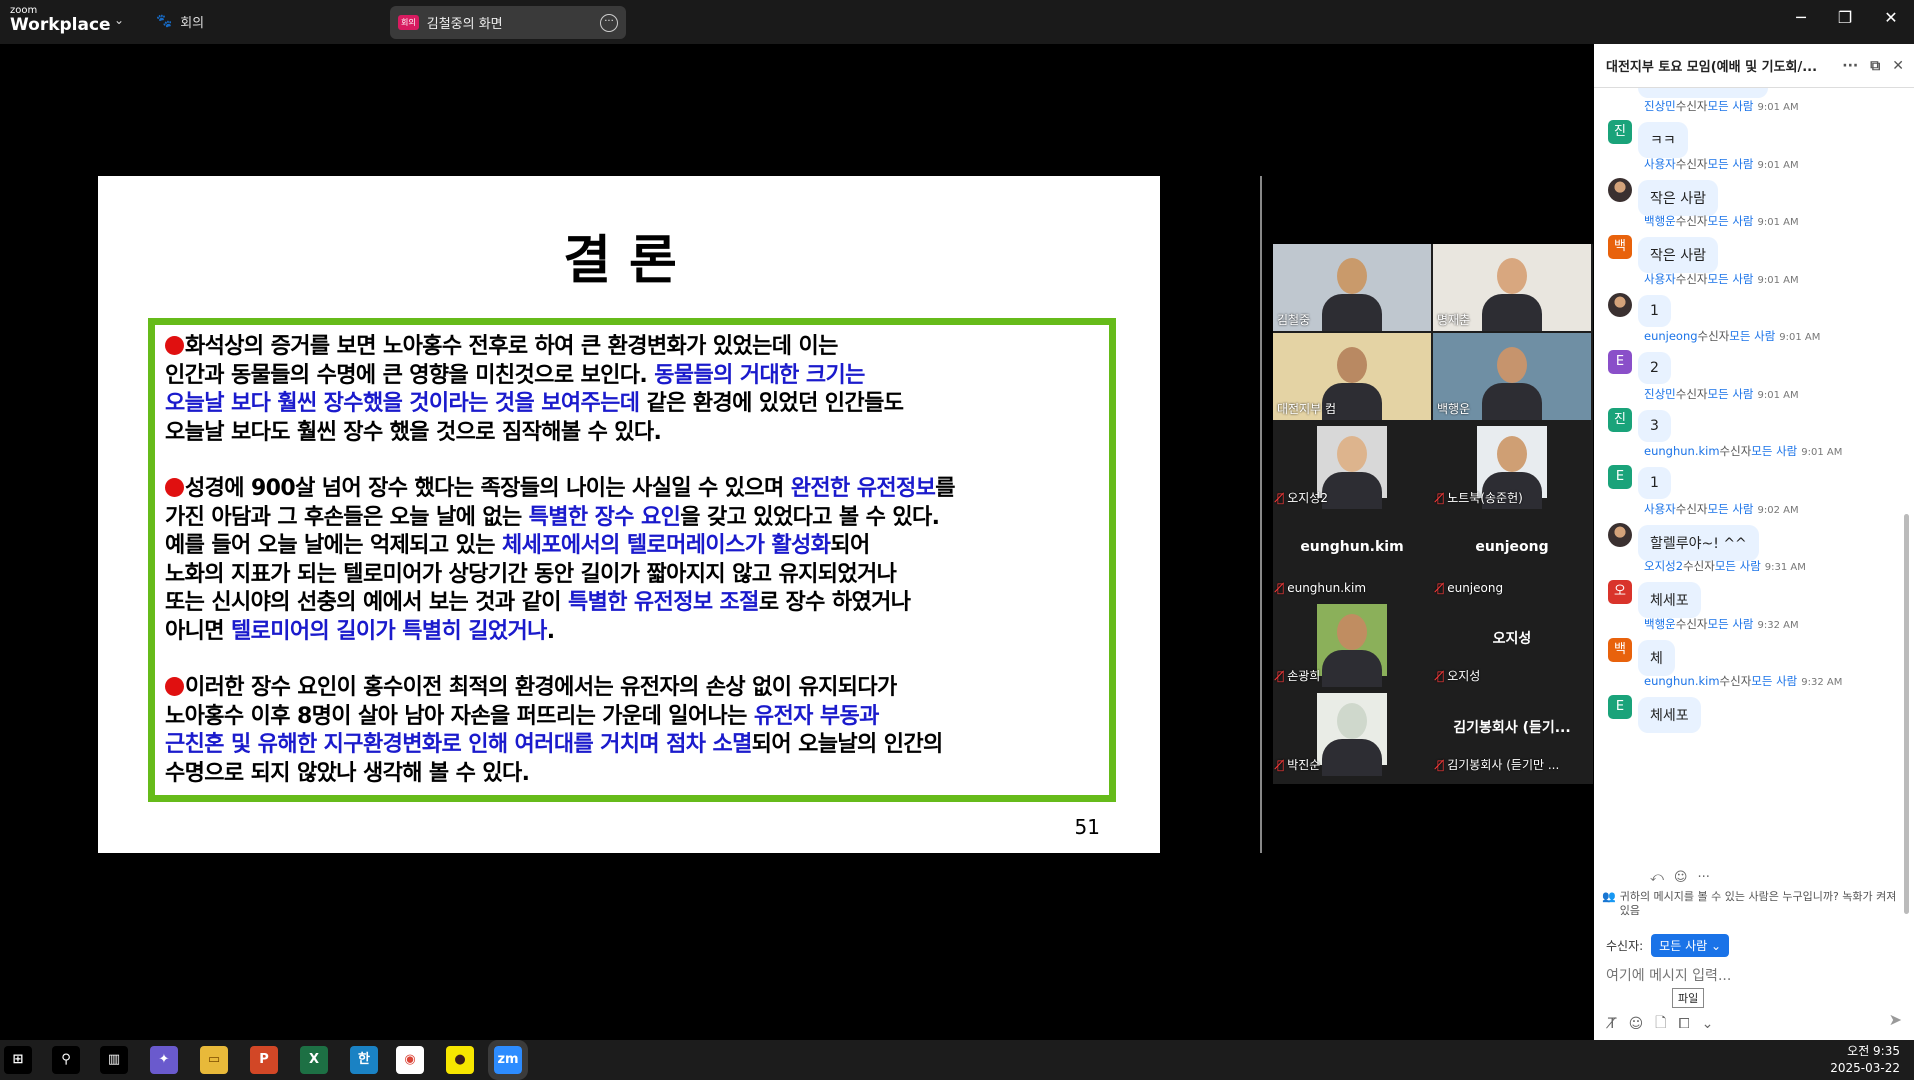  I want to click on participant-tile: 백행운, so click(1512, 376).